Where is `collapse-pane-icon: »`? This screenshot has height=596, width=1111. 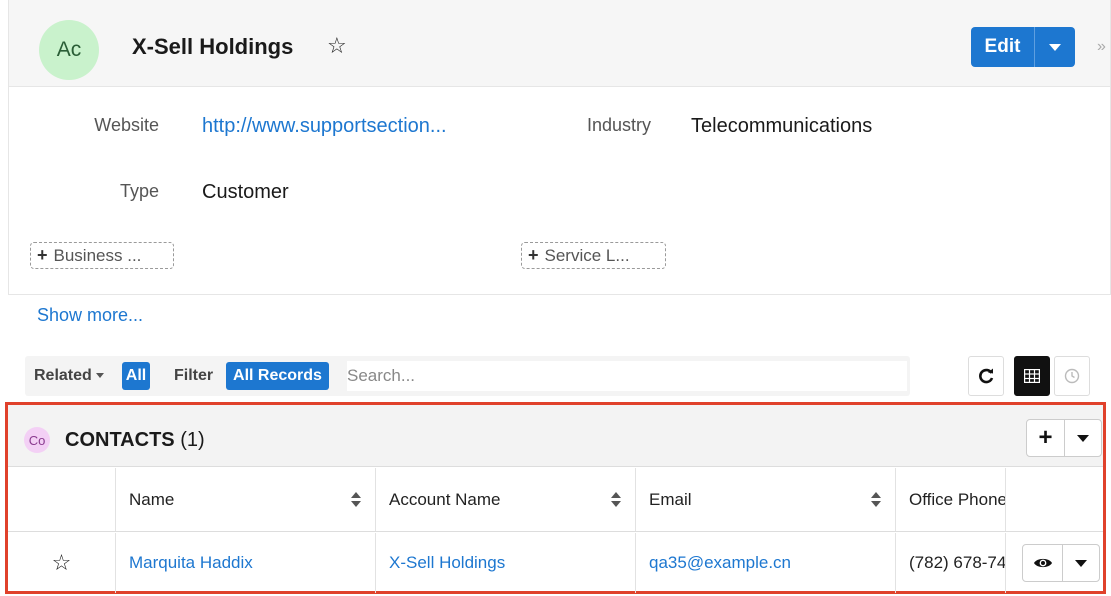 collapse-pane-icon: » is located at coordinates (1101, 47).